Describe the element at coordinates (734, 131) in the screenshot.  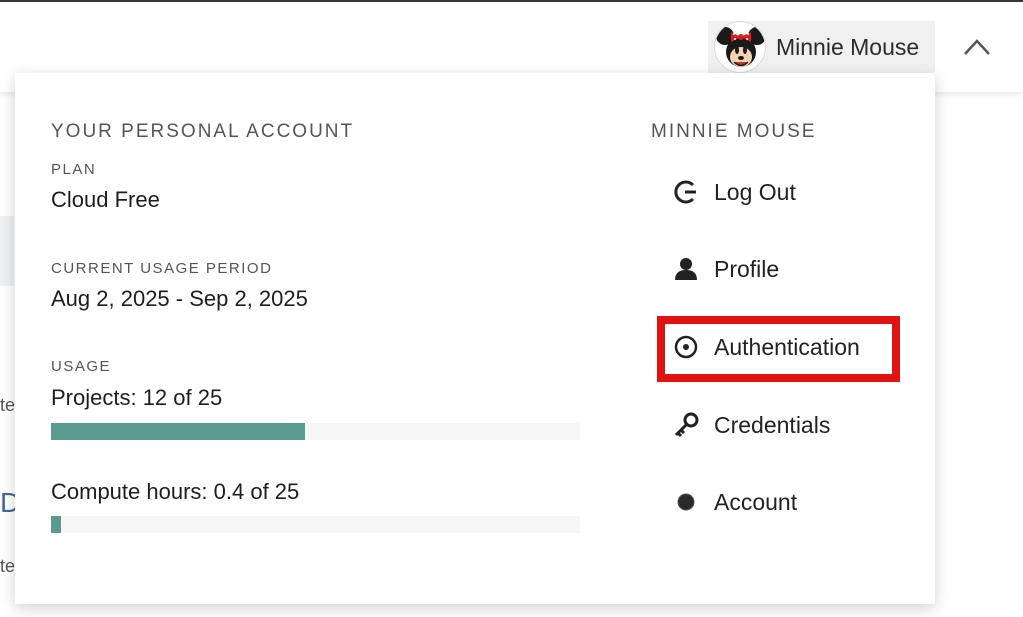
I see `user-menu-title: MINNIE MOUSE` at that location.